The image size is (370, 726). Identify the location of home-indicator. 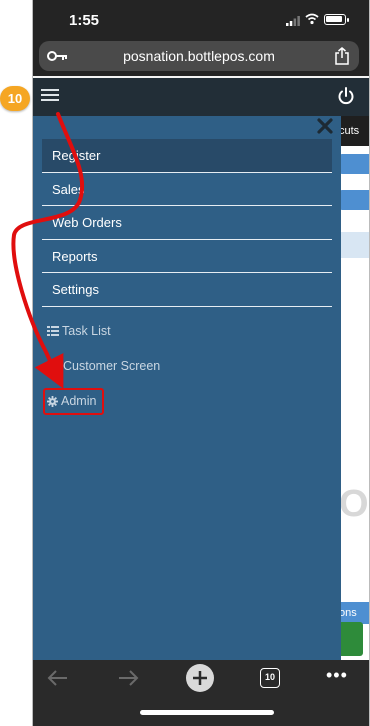
(207, 712).